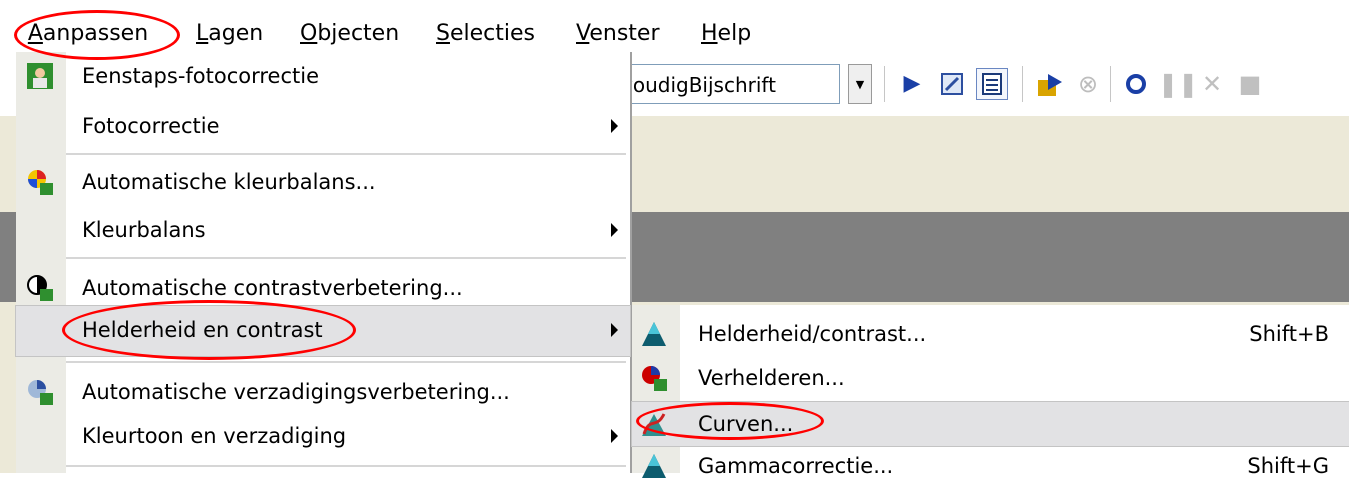 The height and width of the screenshot is (488, 1349). Describe the element at coordinates (200, 76) in the screenshot. I see `menuitem-label: Eenstaps-fotocorrectie` at that location.